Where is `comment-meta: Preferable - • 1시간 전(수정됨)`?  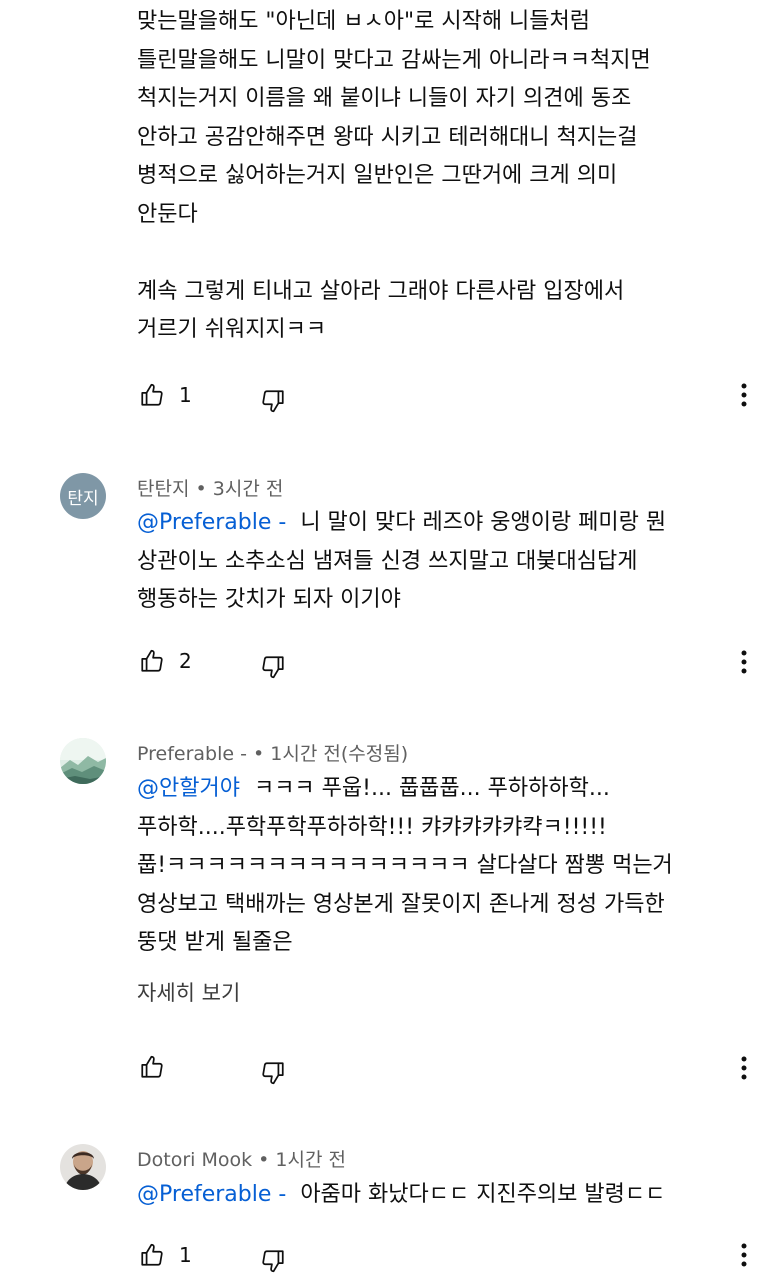 comment-meta: Preferable - • 1시간 전(수정됨) is located at coordinates (272, 752).